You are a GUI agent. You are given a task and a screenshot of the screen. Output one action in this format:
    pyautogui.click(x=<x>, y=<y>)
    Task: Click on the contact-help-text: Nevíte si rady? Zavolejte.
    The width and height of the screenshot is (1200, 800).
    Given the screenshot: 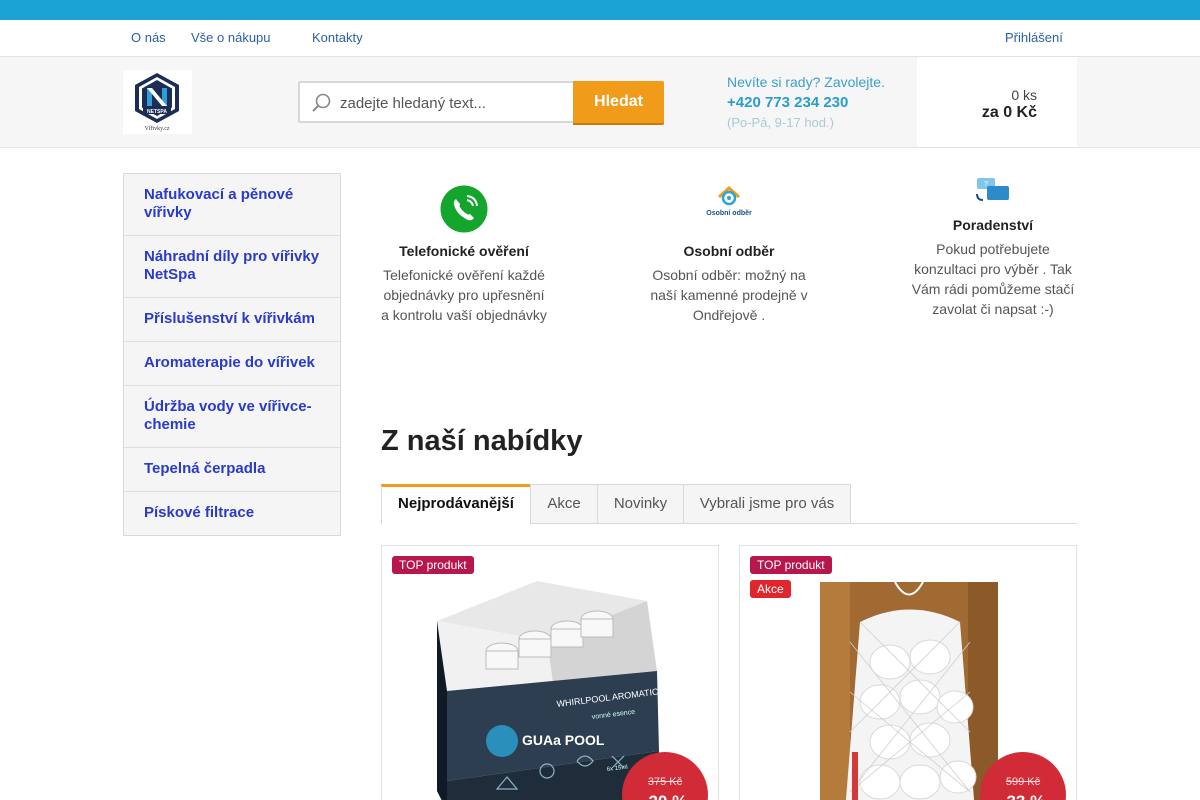 What is the action you would take?
    pyautogui.click(x=806, y=82)
    